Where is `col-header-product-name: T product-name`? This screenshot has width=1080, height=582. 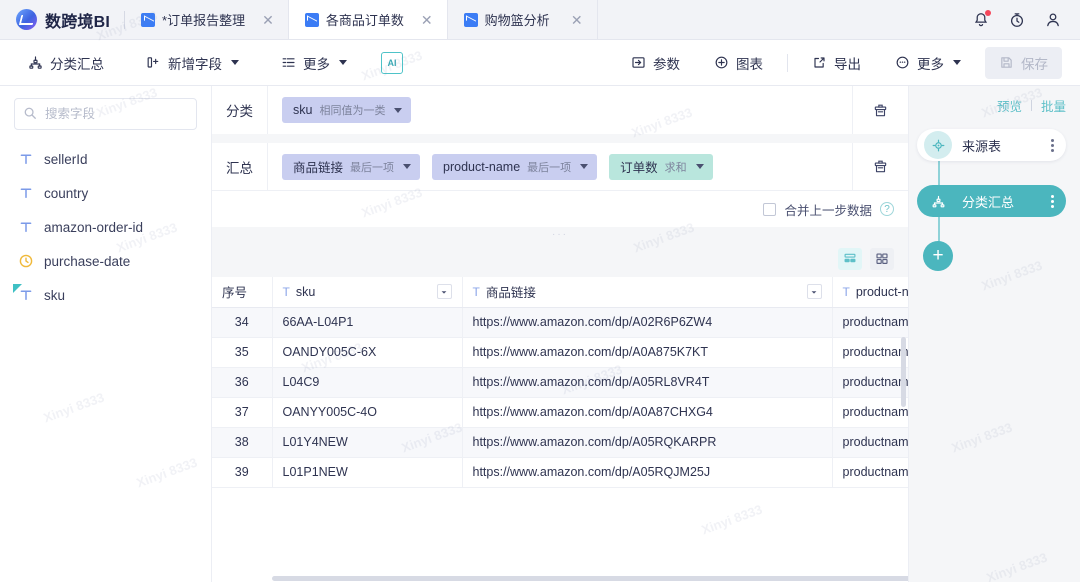 col-header-product-name: T product-name is located at coordinates (870, 292).